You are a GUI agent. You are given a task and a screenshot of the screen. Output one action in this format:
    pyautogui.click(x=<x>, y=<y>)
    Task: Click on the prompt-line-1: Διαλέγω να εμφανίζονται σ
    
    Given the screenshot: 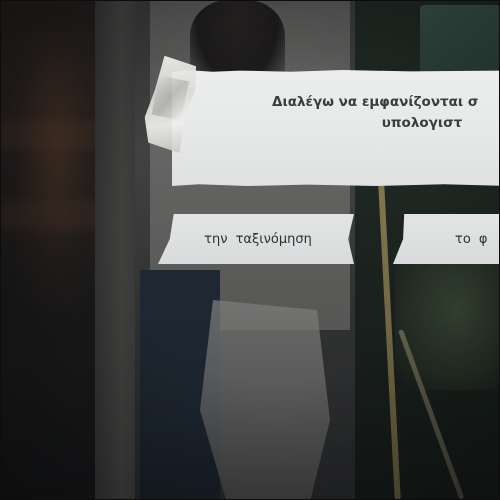 What is the action you would take?
    pyautogui.click(x=375, y=102)
    